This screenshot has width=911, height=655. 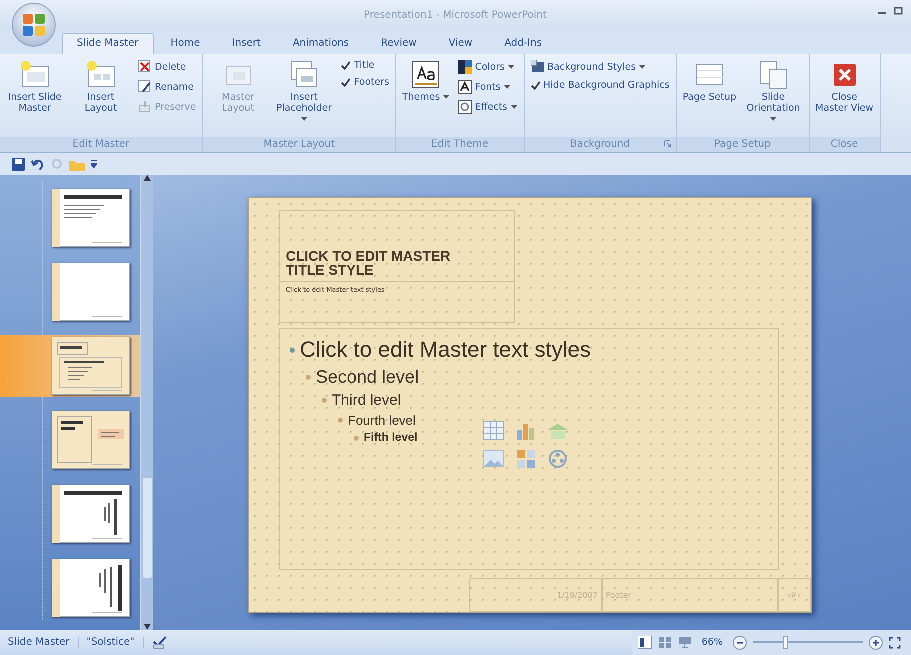 I want to click on body-text: Fifth level, so click(x=391, y=438).